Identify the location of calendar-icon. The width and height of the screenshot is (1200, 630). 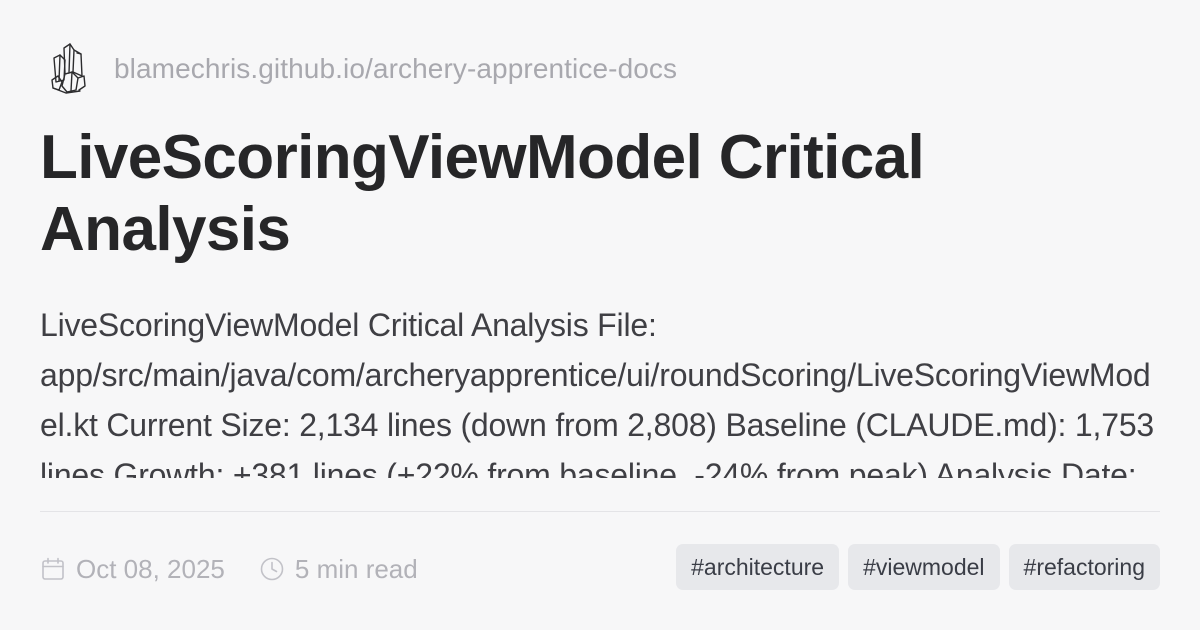
(58, 569).